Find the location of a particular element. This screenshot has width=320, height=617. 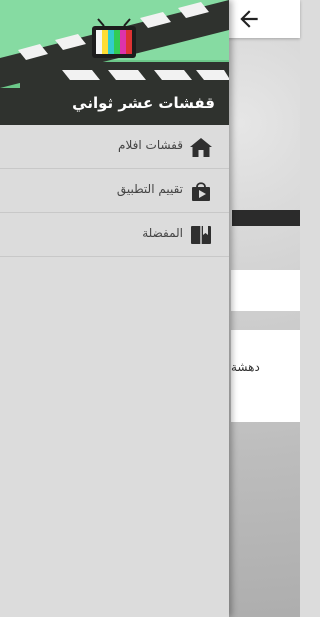

menu-item-rate-app: تقييم التطبيق is located at coordinates (114, 191).